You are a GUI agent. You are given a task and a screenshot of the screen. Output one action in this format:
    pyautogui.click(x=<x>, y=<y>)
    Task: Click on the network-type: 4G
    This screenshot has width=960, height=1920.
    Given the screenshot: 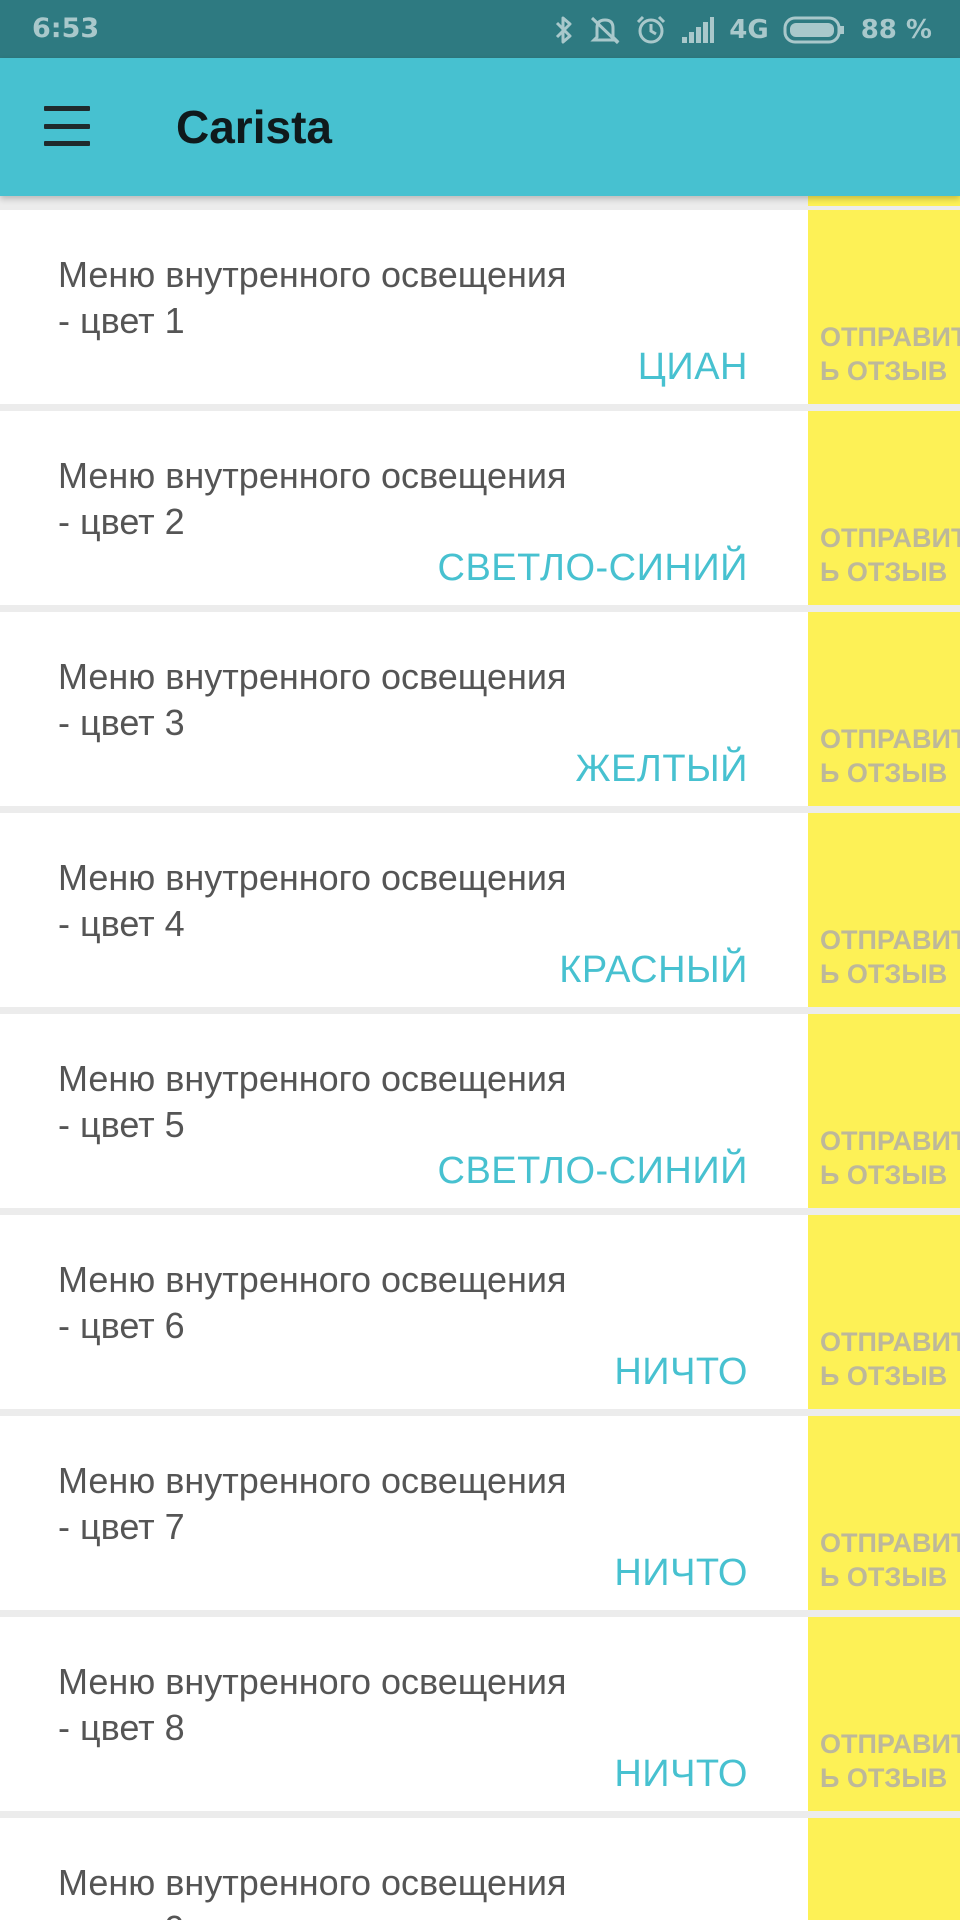 What is the action you would take?
    pyautogui.click(x=749, y=30)
    